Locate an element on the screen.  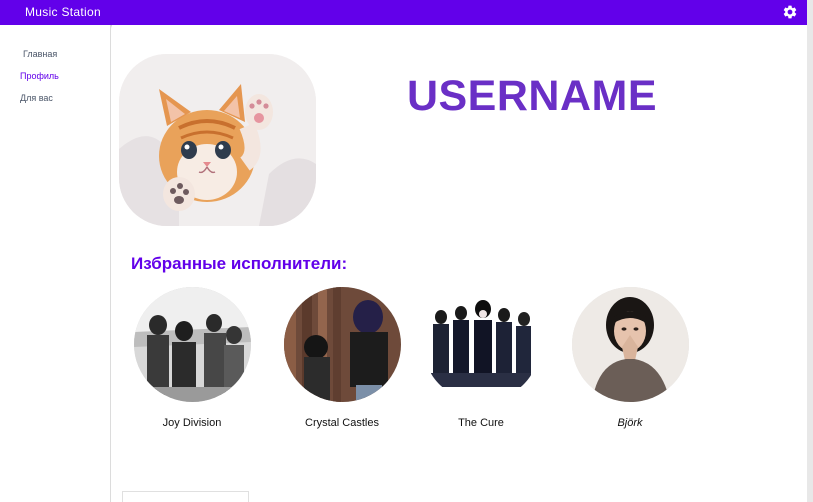
sidebar: Главная Профиль Для вас is located at coordinates (55, 263).